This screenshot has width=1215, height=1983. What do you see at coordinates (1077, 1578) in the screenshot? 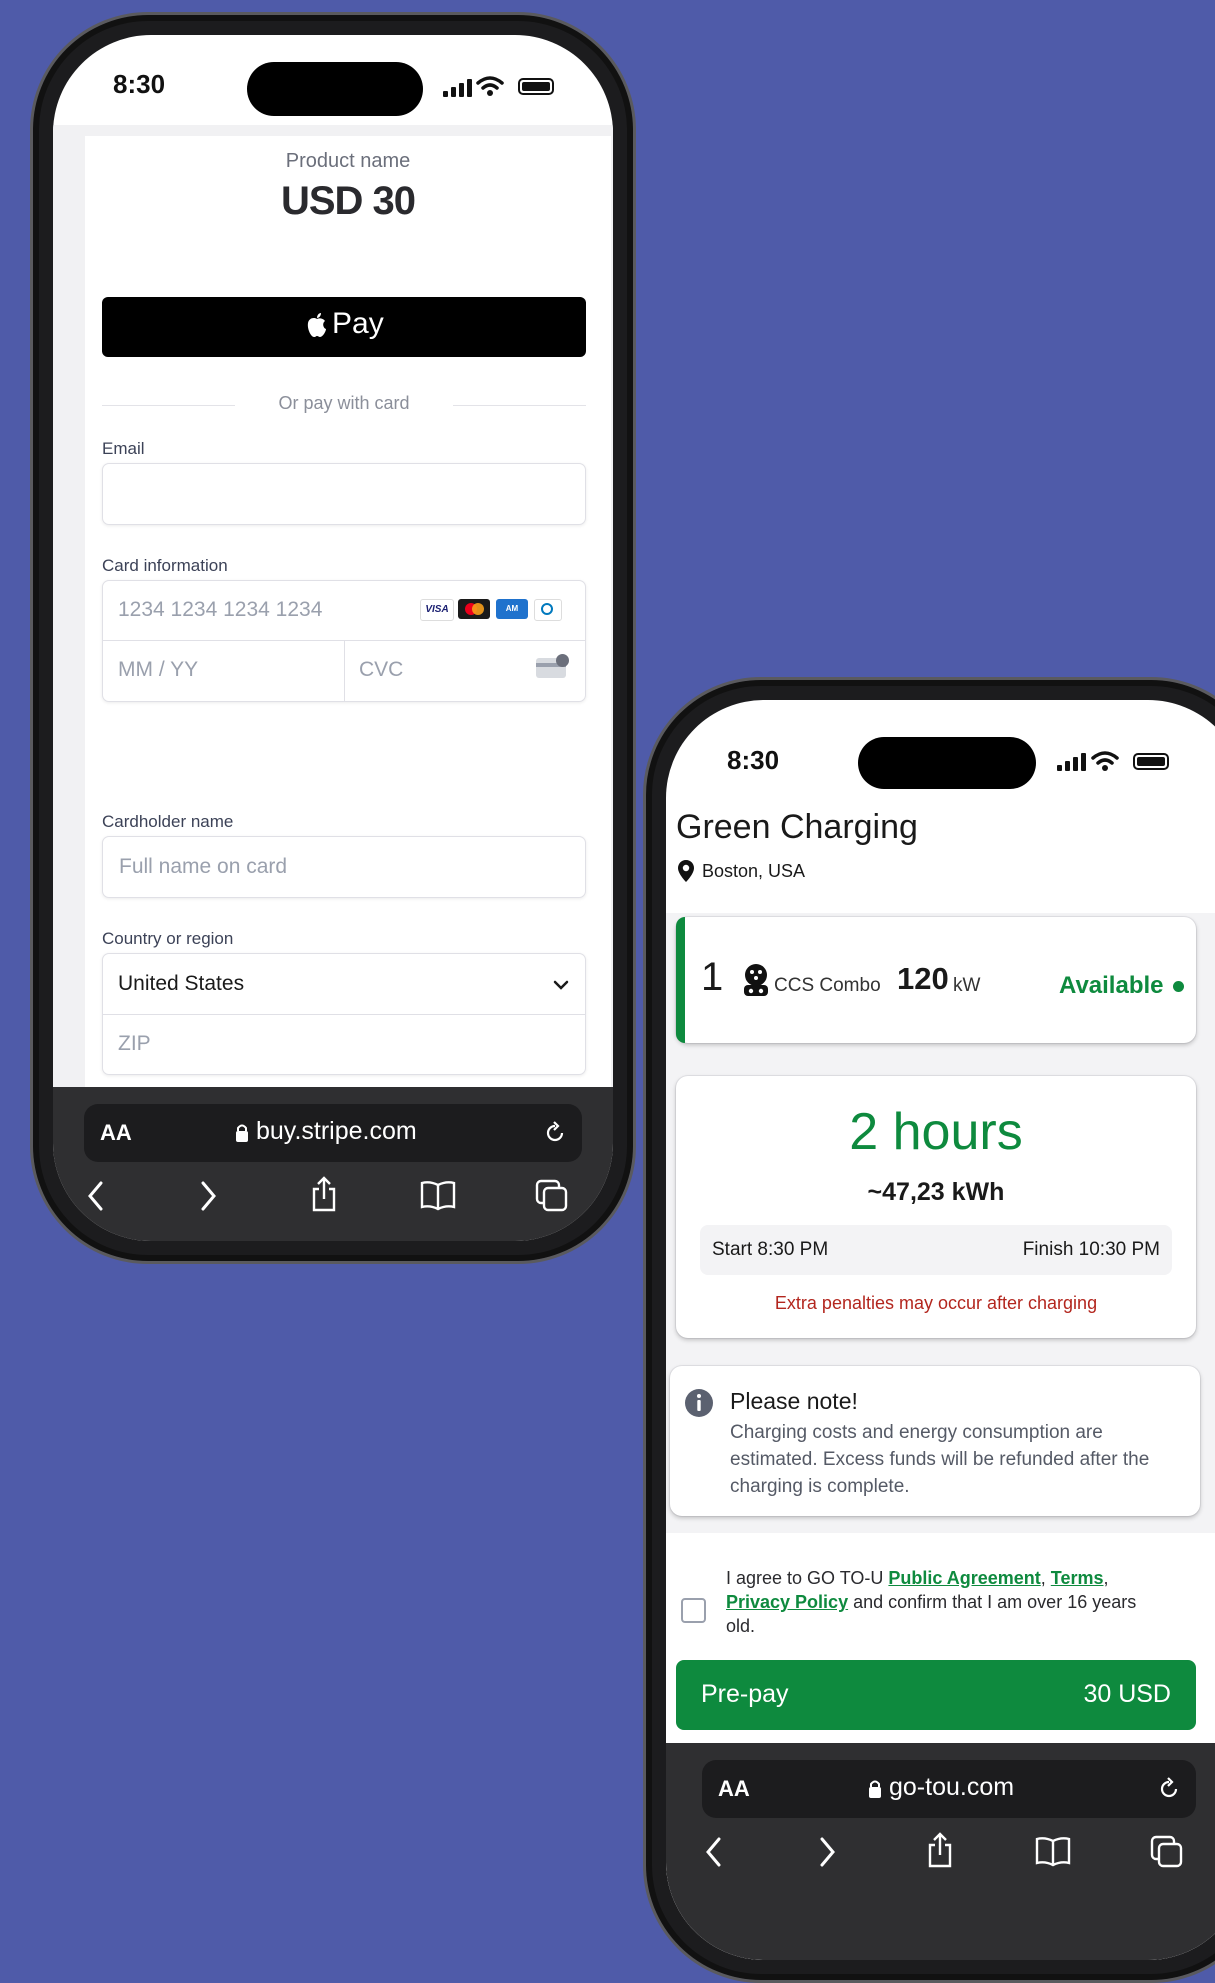
I see `terms-link: Terms` at bounding box center [1077, 1578].